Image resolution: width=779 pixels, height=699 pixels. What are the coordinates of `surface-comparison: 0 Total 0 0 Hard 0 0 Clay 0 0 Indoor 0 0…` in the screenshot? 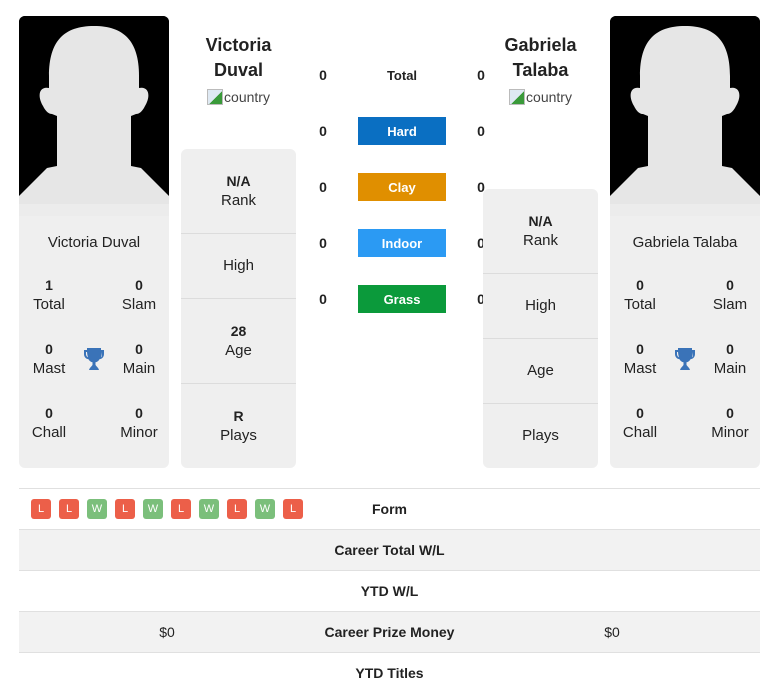 It's located at (402, 187).